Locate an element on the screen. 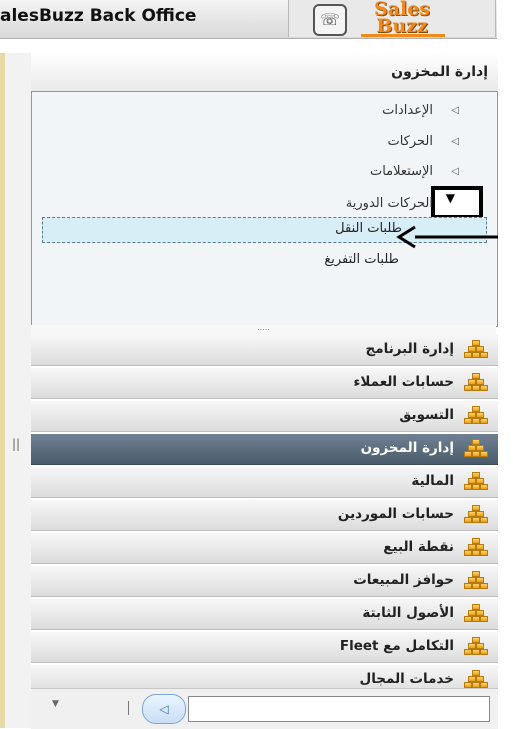 This screenshot has width=514, height=729. right-edge is located at coordinates (506, 364).